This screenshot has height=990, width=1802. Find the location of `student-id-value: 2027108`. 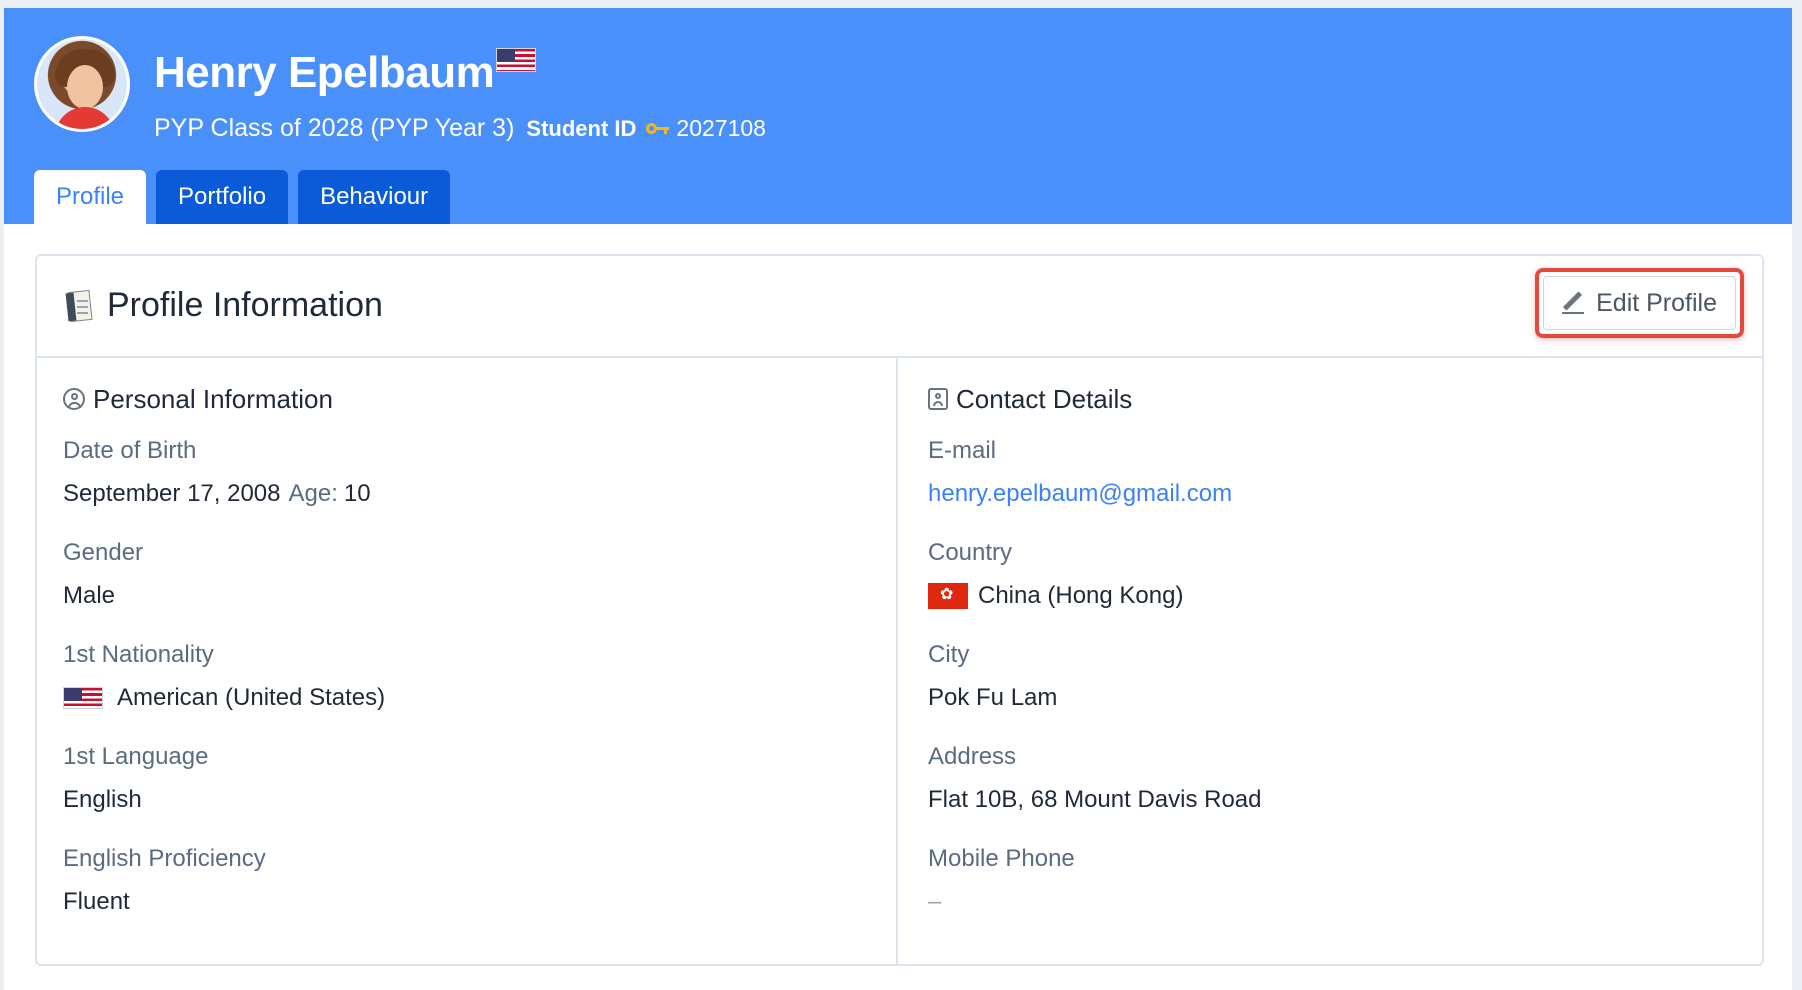

student-id-value: 2027108 is located at coordinates (721, 128).